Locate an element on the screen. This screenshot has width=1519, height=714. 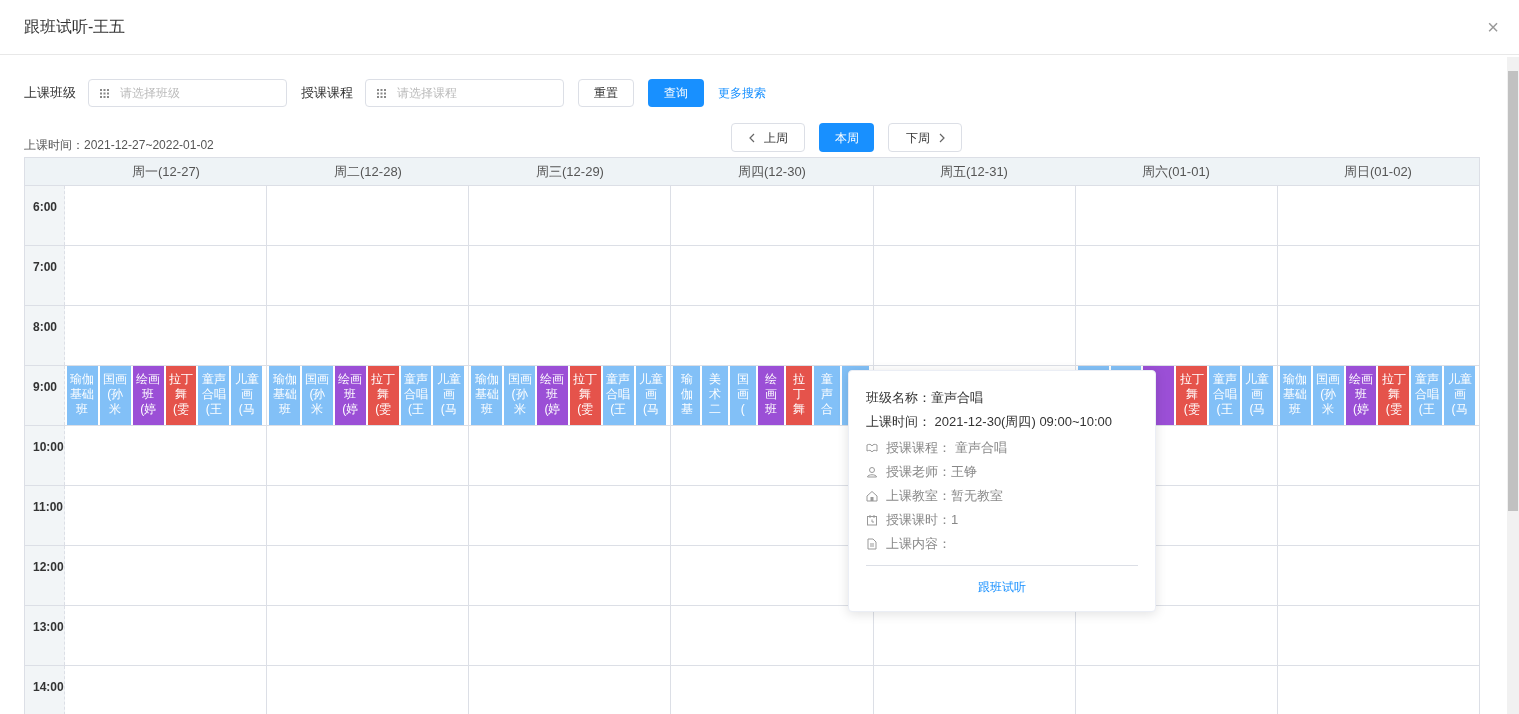
class-time-text: 上课时间： 2021-12-30(周四) 09:00~10:00 is located at coordinates (990, 422).